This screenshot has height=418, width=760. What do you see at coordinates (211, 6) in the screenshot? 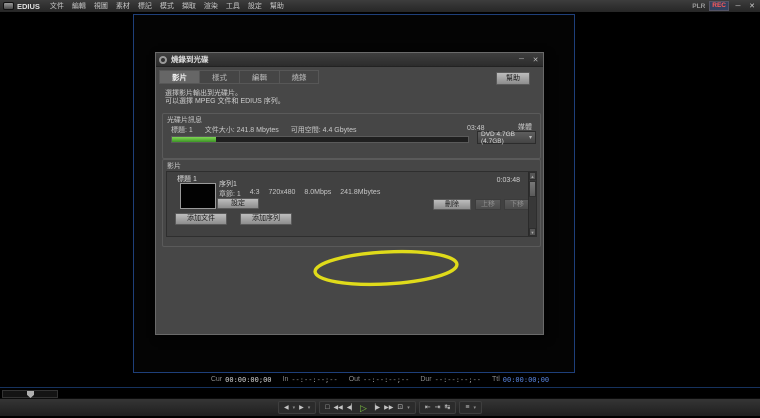
I see `menu-render: 渲染` at bounding box center [211, 6].